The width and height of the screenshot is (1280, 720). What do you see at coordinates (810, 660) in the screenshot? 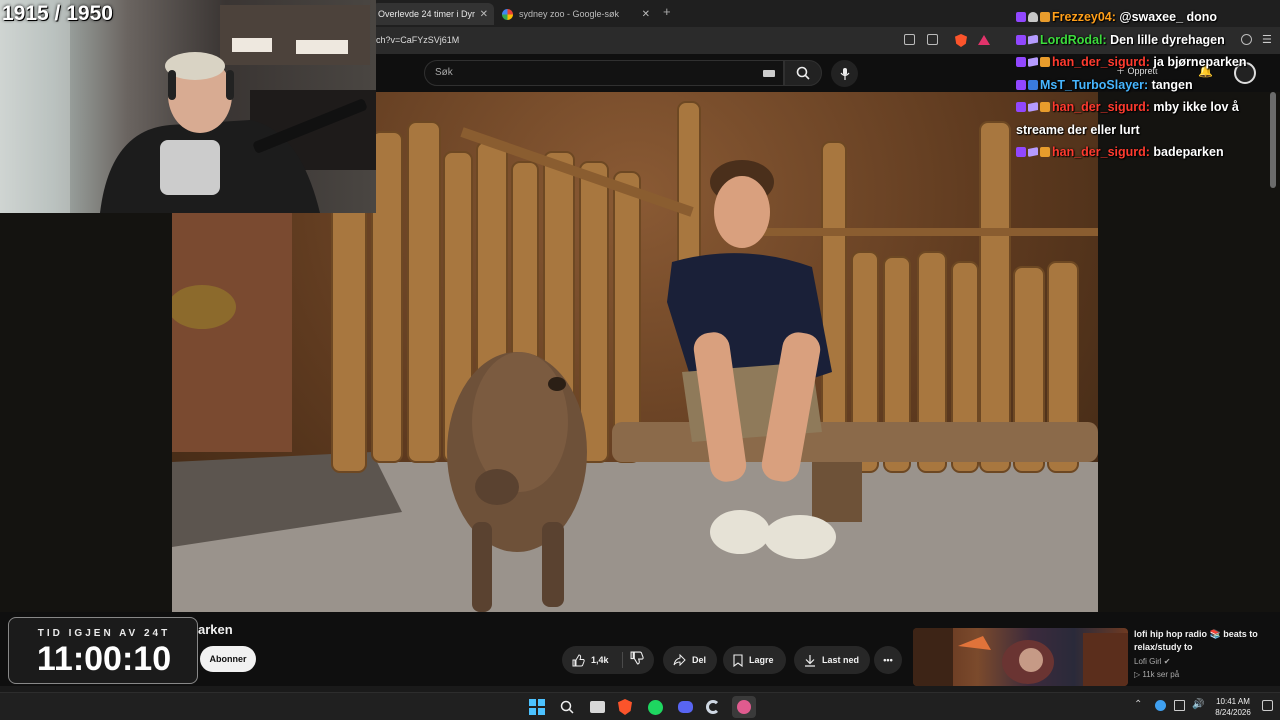
I see `download-icon` at bounding box center [810, 660].